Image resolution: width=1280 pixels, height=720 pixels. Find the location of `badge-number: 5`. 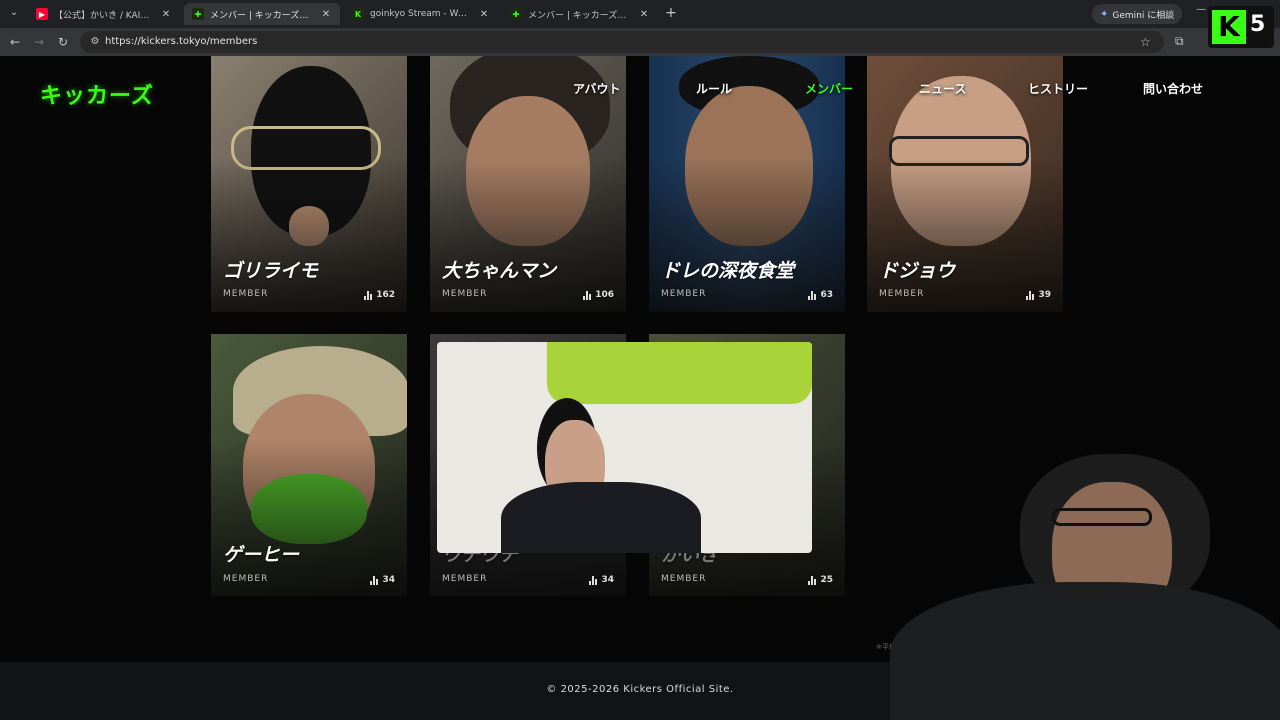

badge-number: 5 is located at coordinates (1258, 24).